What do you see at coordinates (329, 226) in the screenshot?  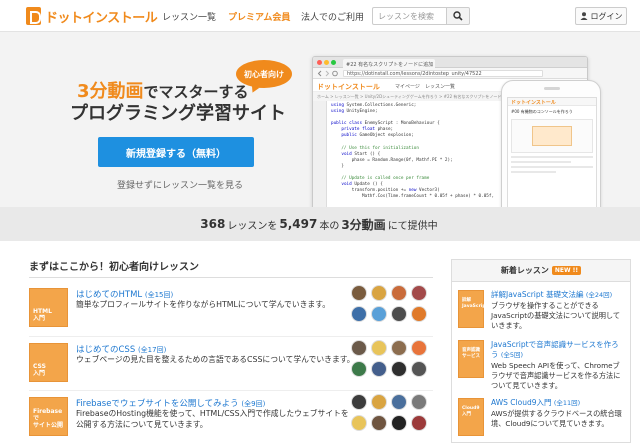 I see `video-count-unit: 本の` at bounding box center [329, 226].